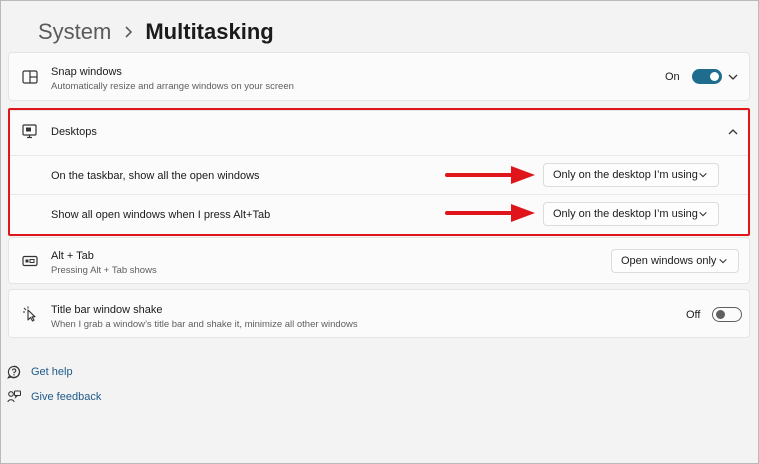 The width and height of the screenshot is (759, 464). What do you see at coordinates (669, 261) in the screenshot?
I see `alt-tab-value: Open windows only` at bounding box center [669, 261].